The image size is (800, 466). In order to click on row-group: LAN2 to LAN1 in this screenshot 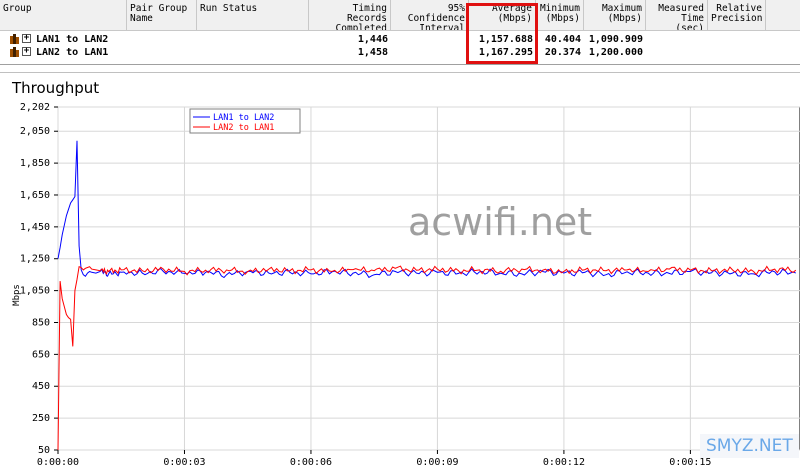, I will do `click(72, 52)`.